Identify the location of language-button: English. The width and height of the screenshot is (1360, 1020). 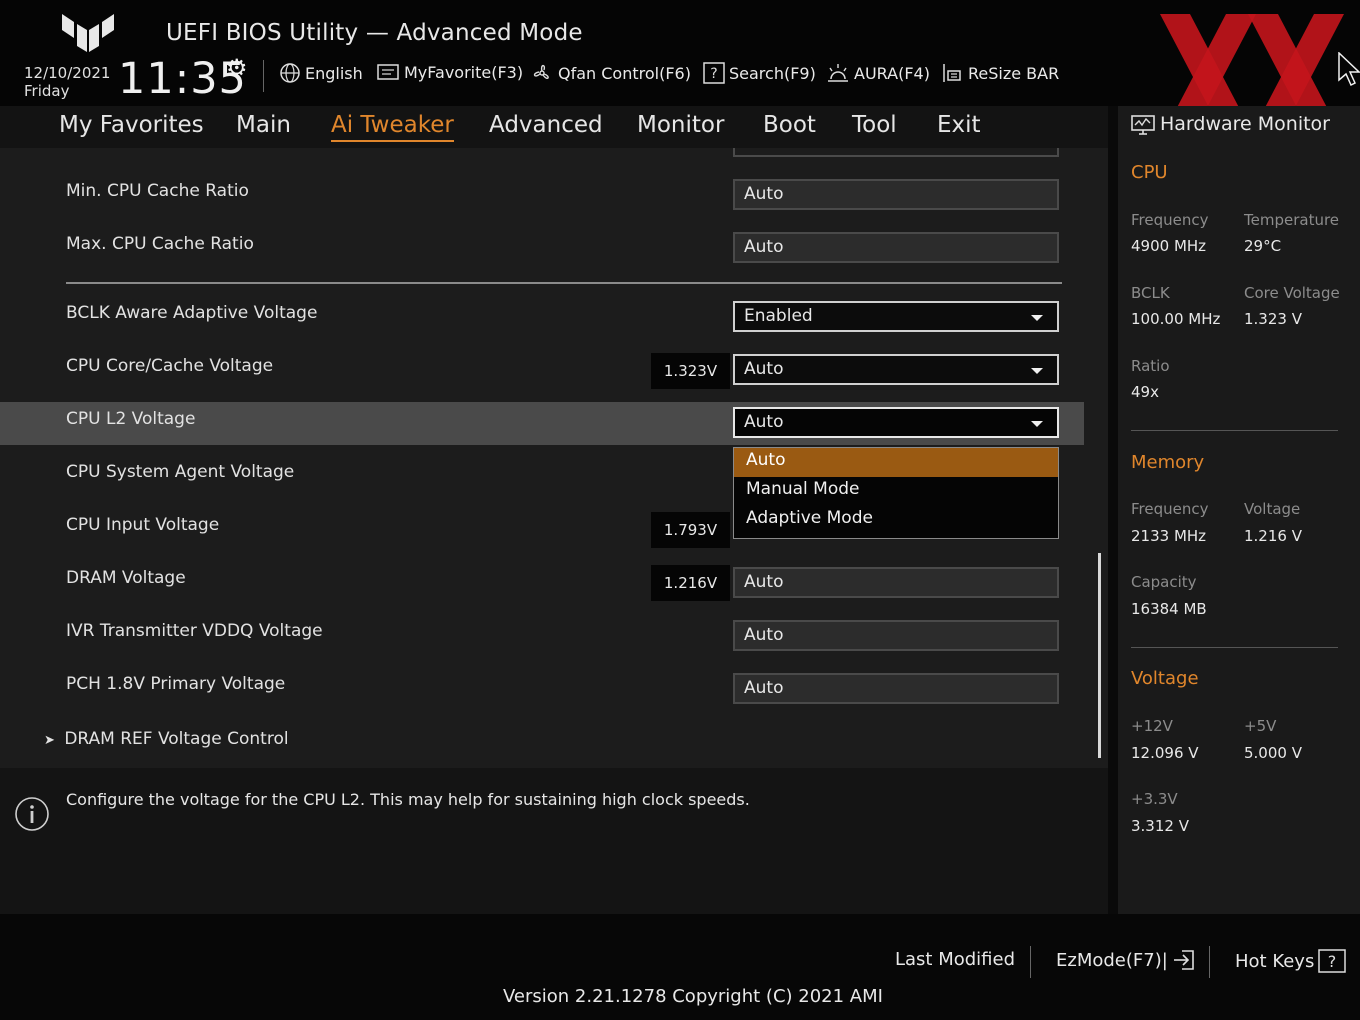
(321, 73).